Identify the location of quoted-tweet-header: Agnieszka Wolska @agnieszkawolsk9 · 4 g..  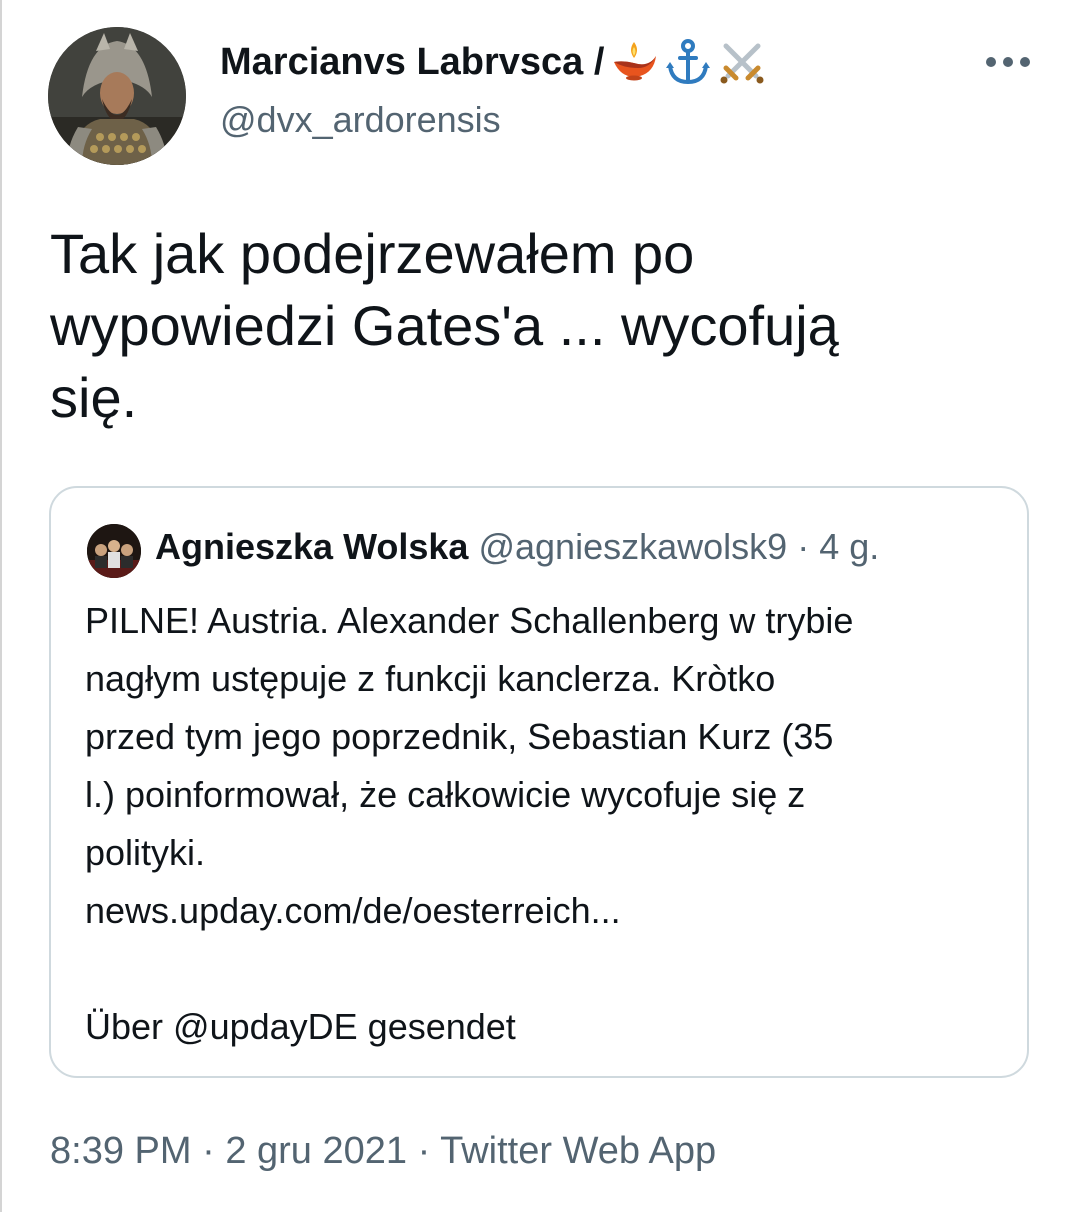
(517, 547).